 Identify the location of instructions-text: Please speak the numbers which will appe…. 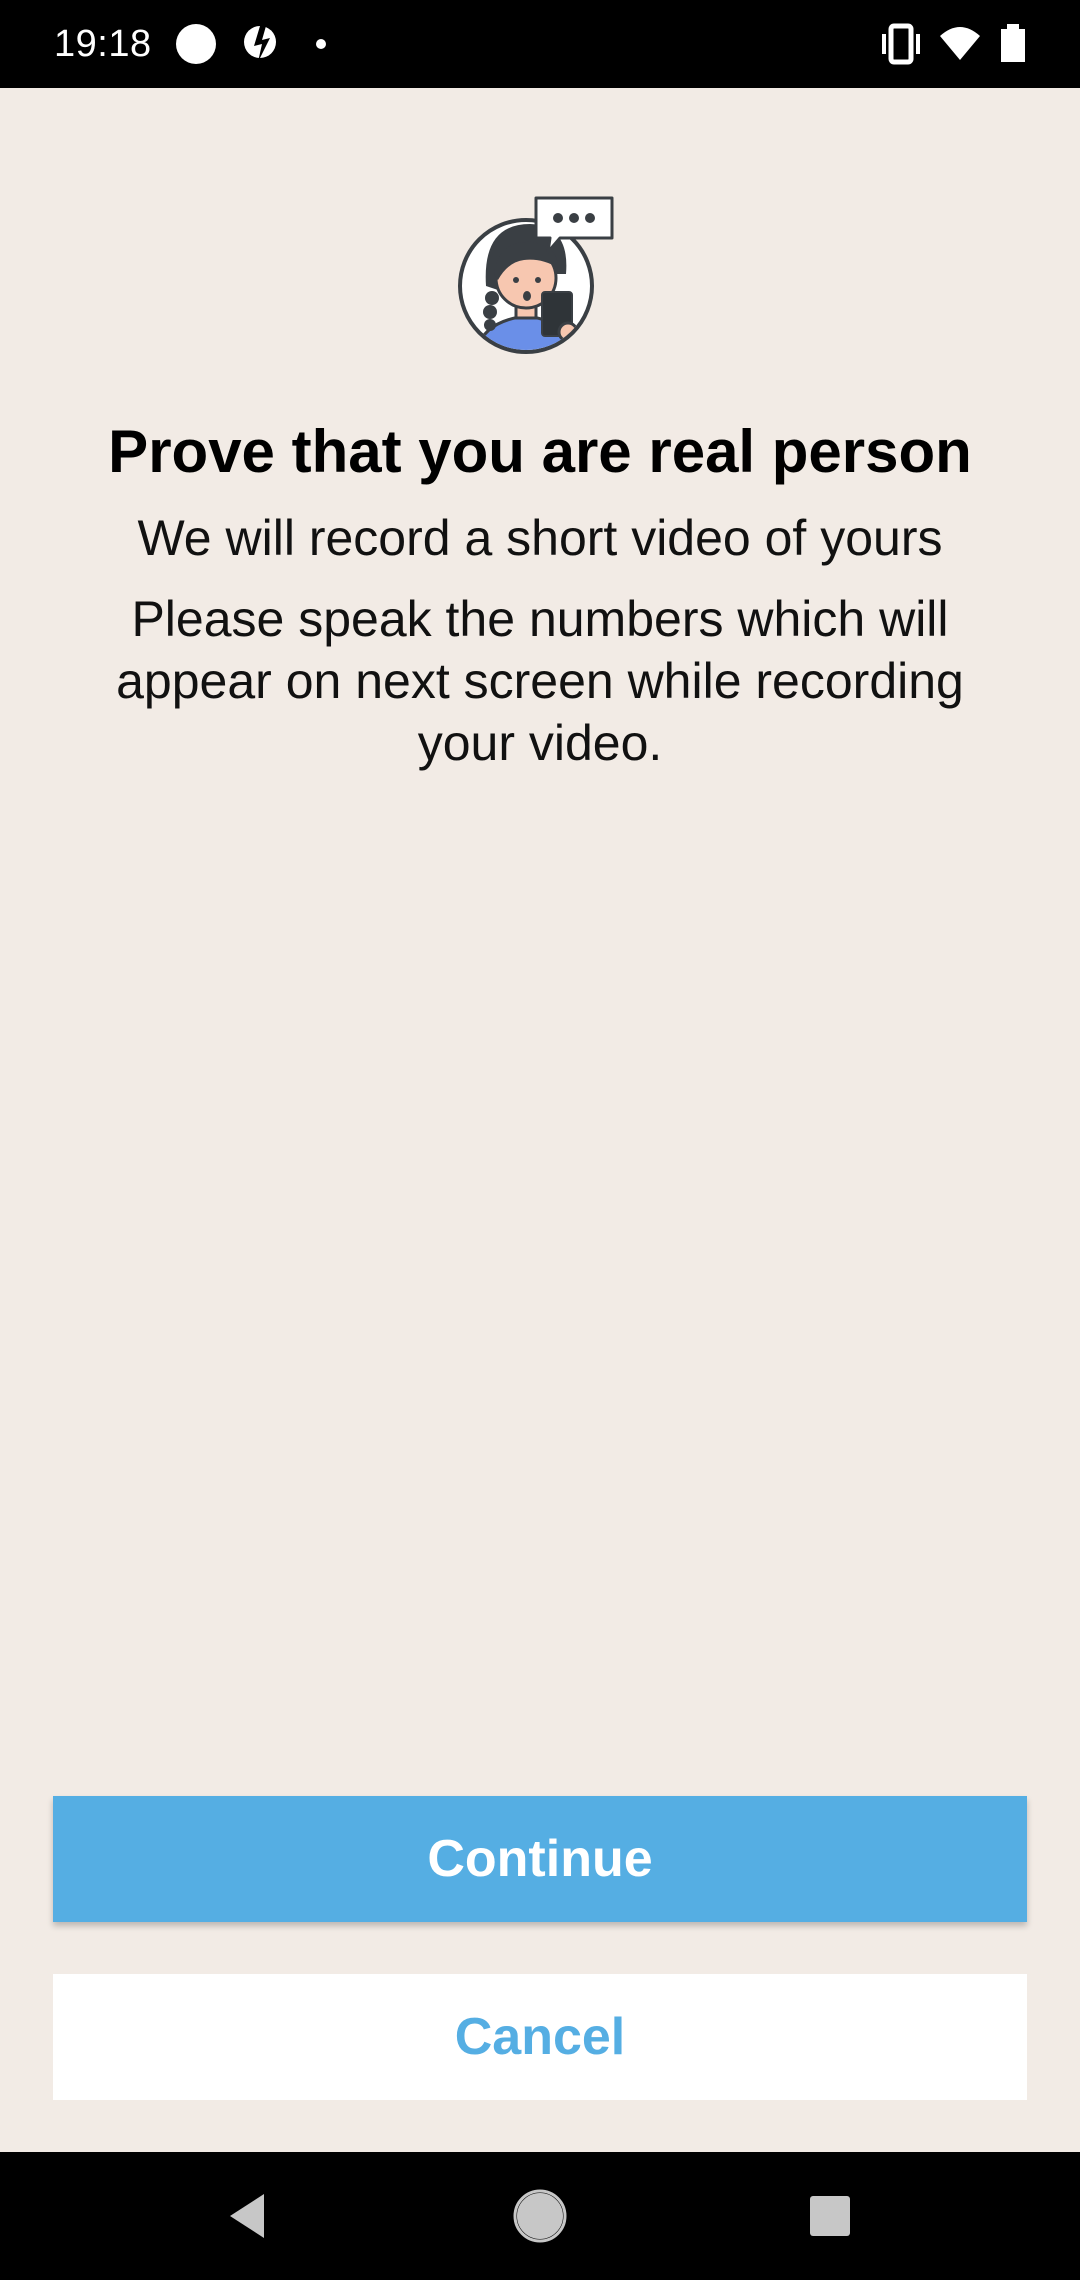
(540, 681).